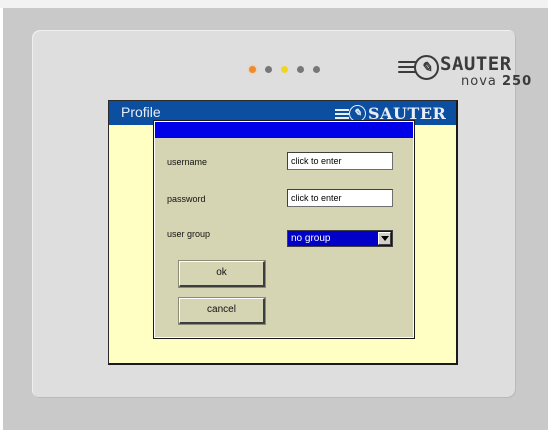 Image resolution: width=548 pixels, height=430 pixels. I want to click on status-led-yellow, so click(284, 69).